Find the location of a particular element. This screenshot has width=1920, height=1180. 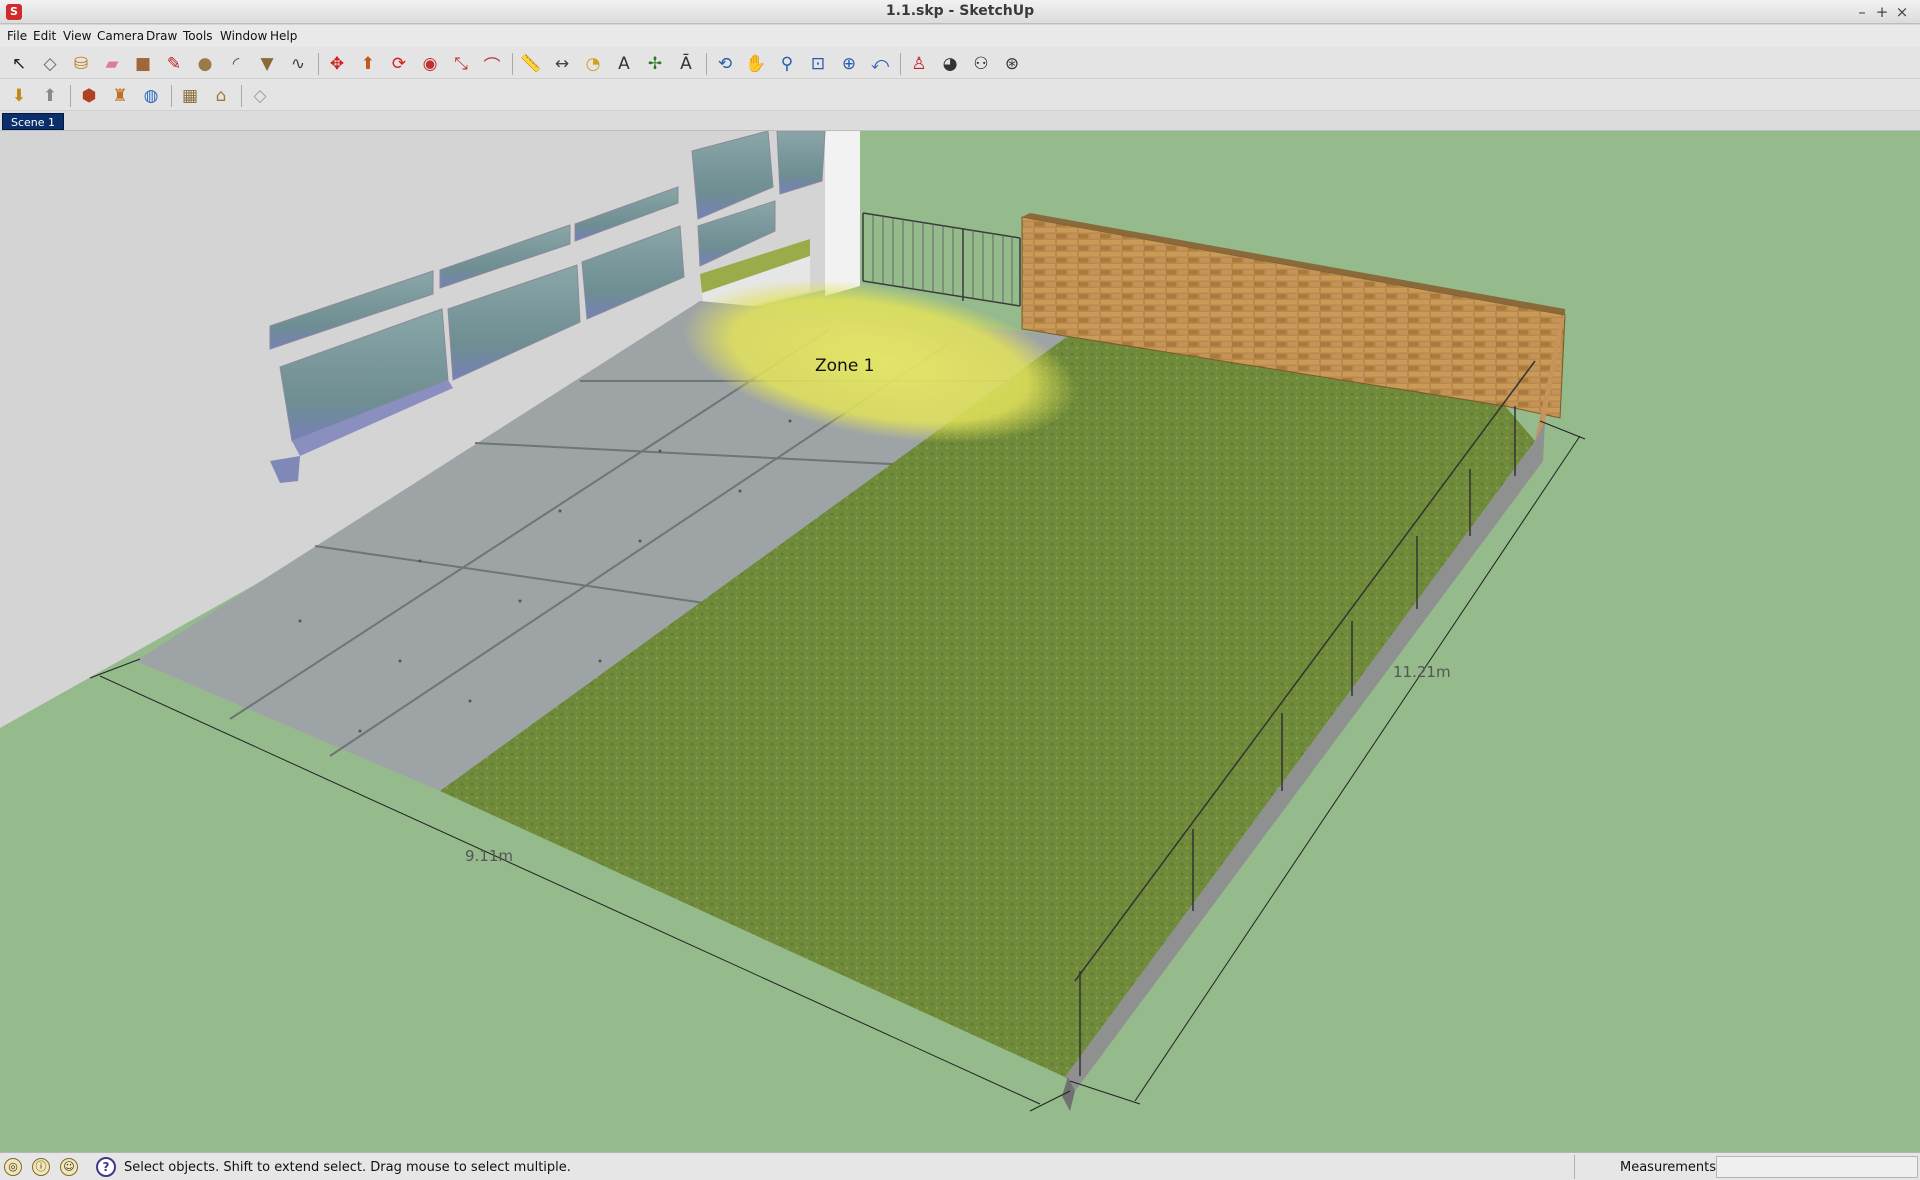

help-icon: ? is located at coordinates (106, 1167).